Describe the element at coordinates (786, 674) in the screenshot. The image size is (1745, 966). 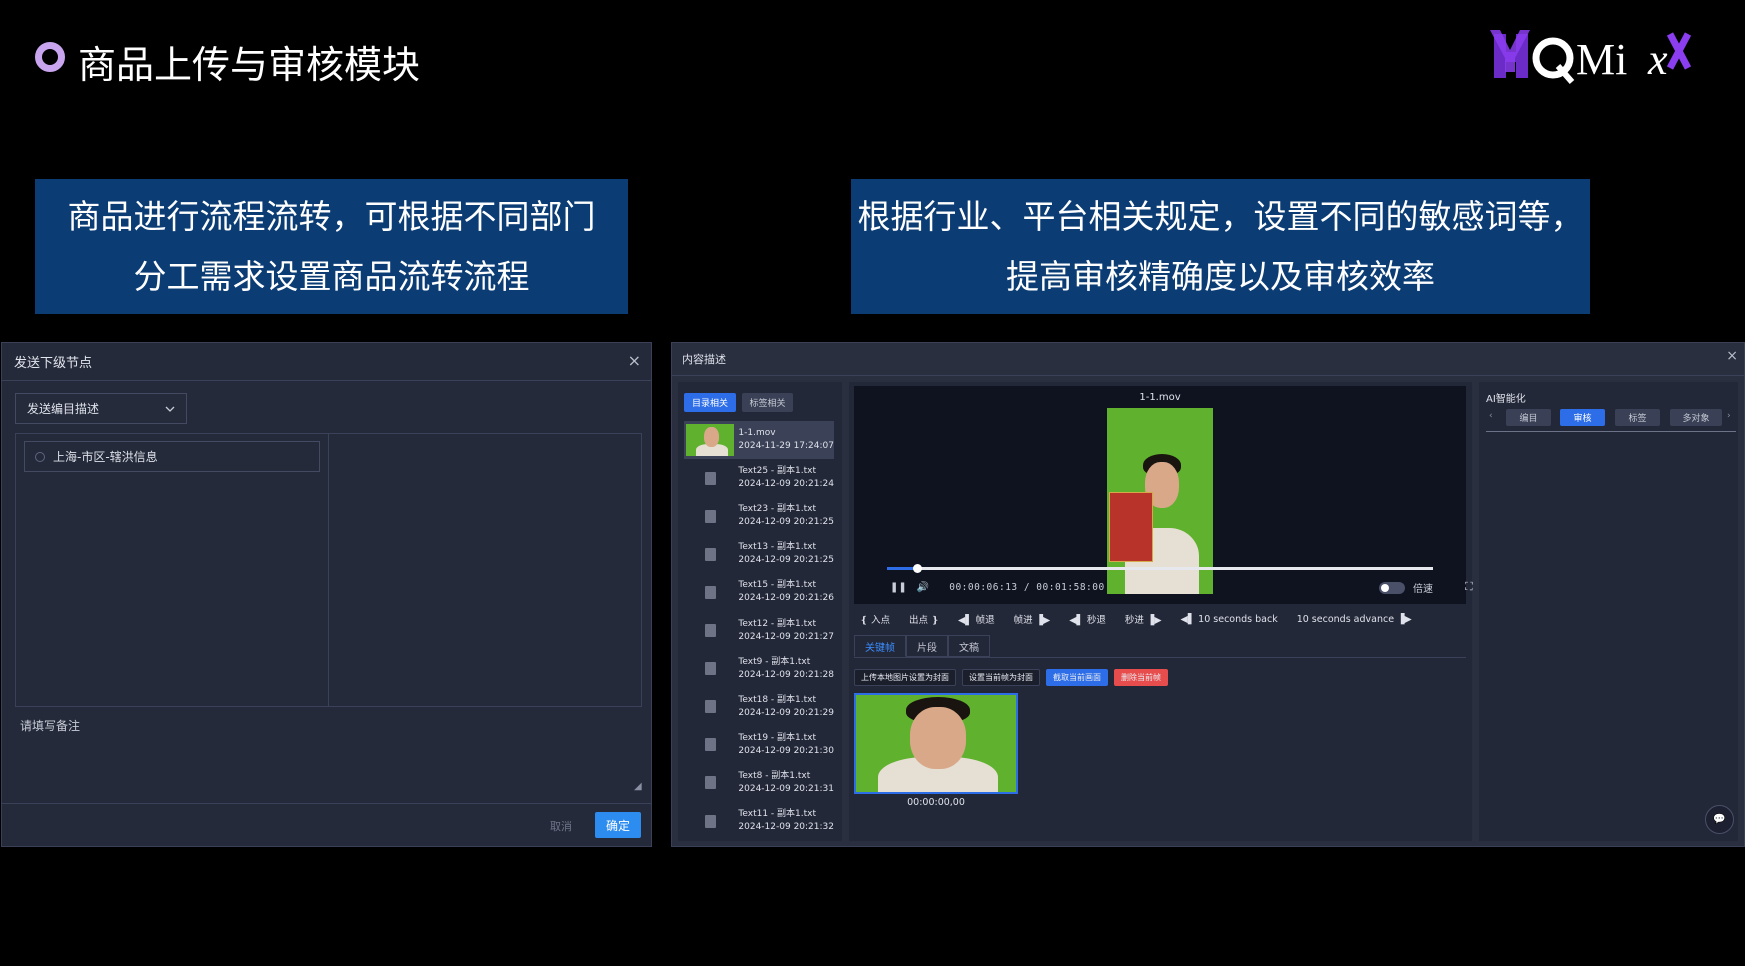
I see `file-date: 2024-12-09 20:21:28` at that location.